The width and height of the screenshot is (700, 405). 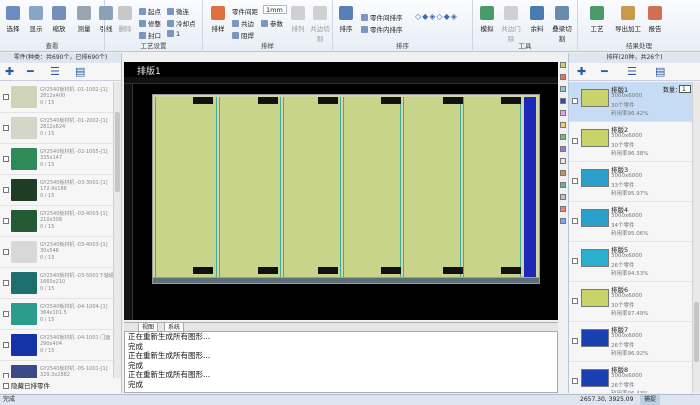 What do you see at coordinates (173, 34) in the screenshot?
I see `seal-count: 1` at bounding box center [173, 34].